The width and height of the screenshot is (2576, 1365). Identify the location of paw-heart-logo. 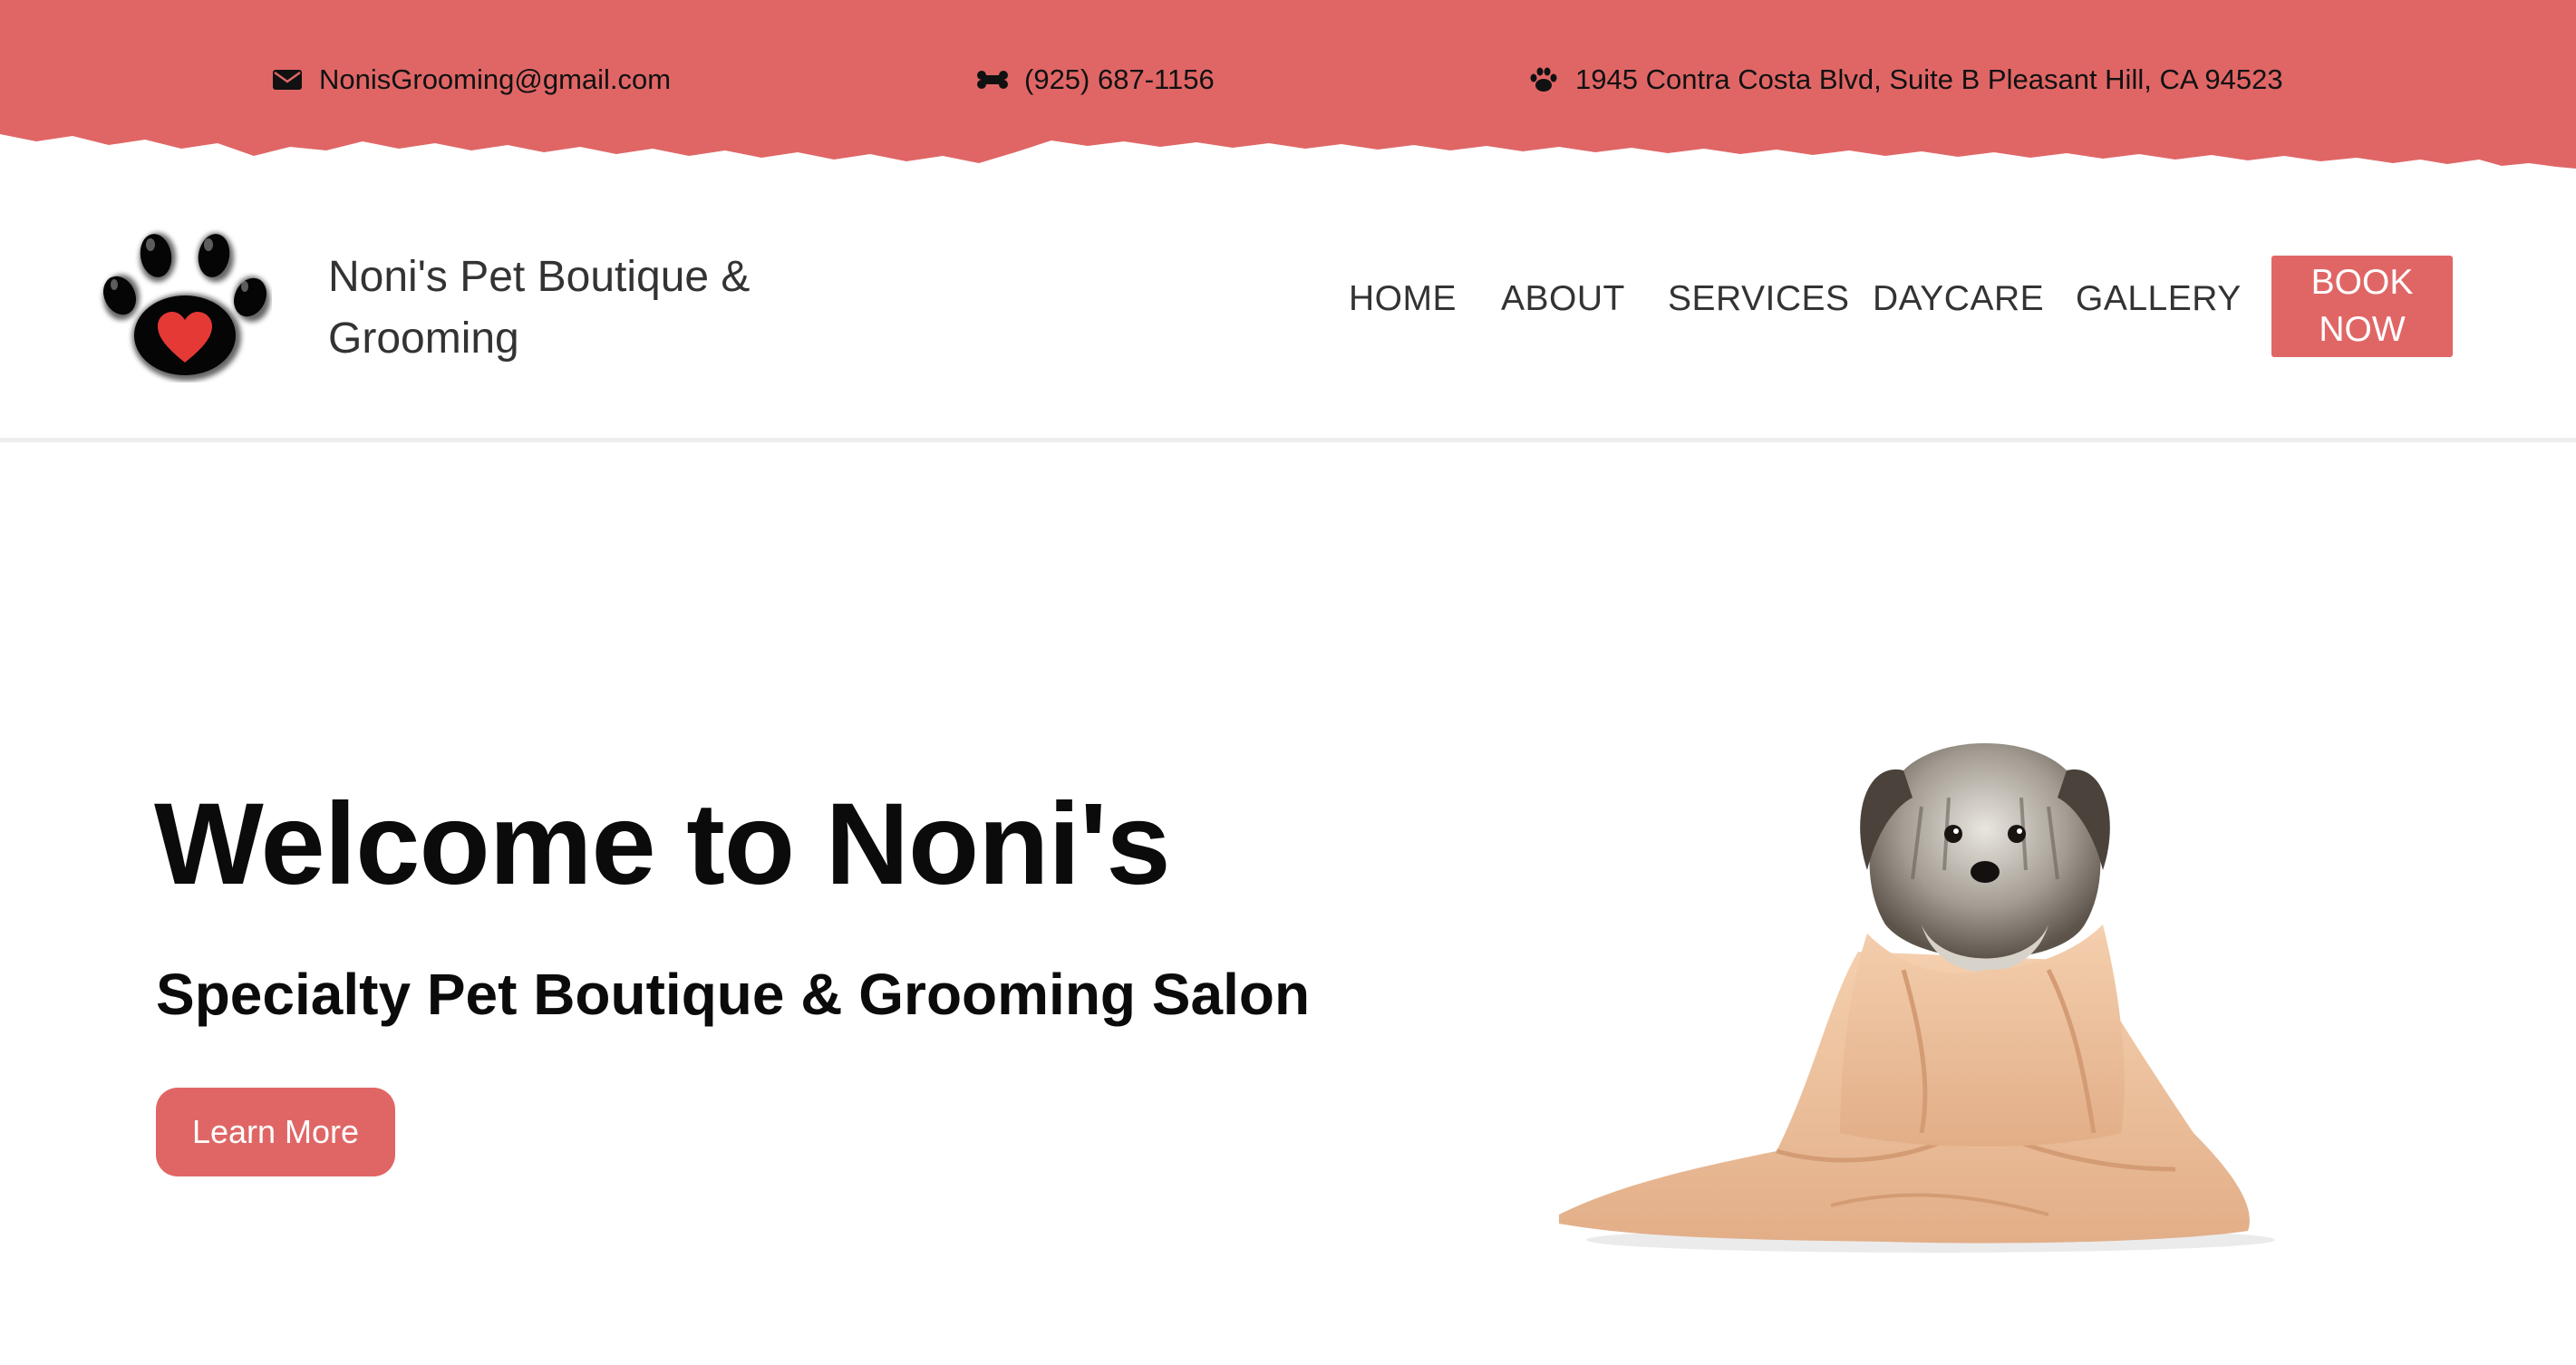
(185, 305).